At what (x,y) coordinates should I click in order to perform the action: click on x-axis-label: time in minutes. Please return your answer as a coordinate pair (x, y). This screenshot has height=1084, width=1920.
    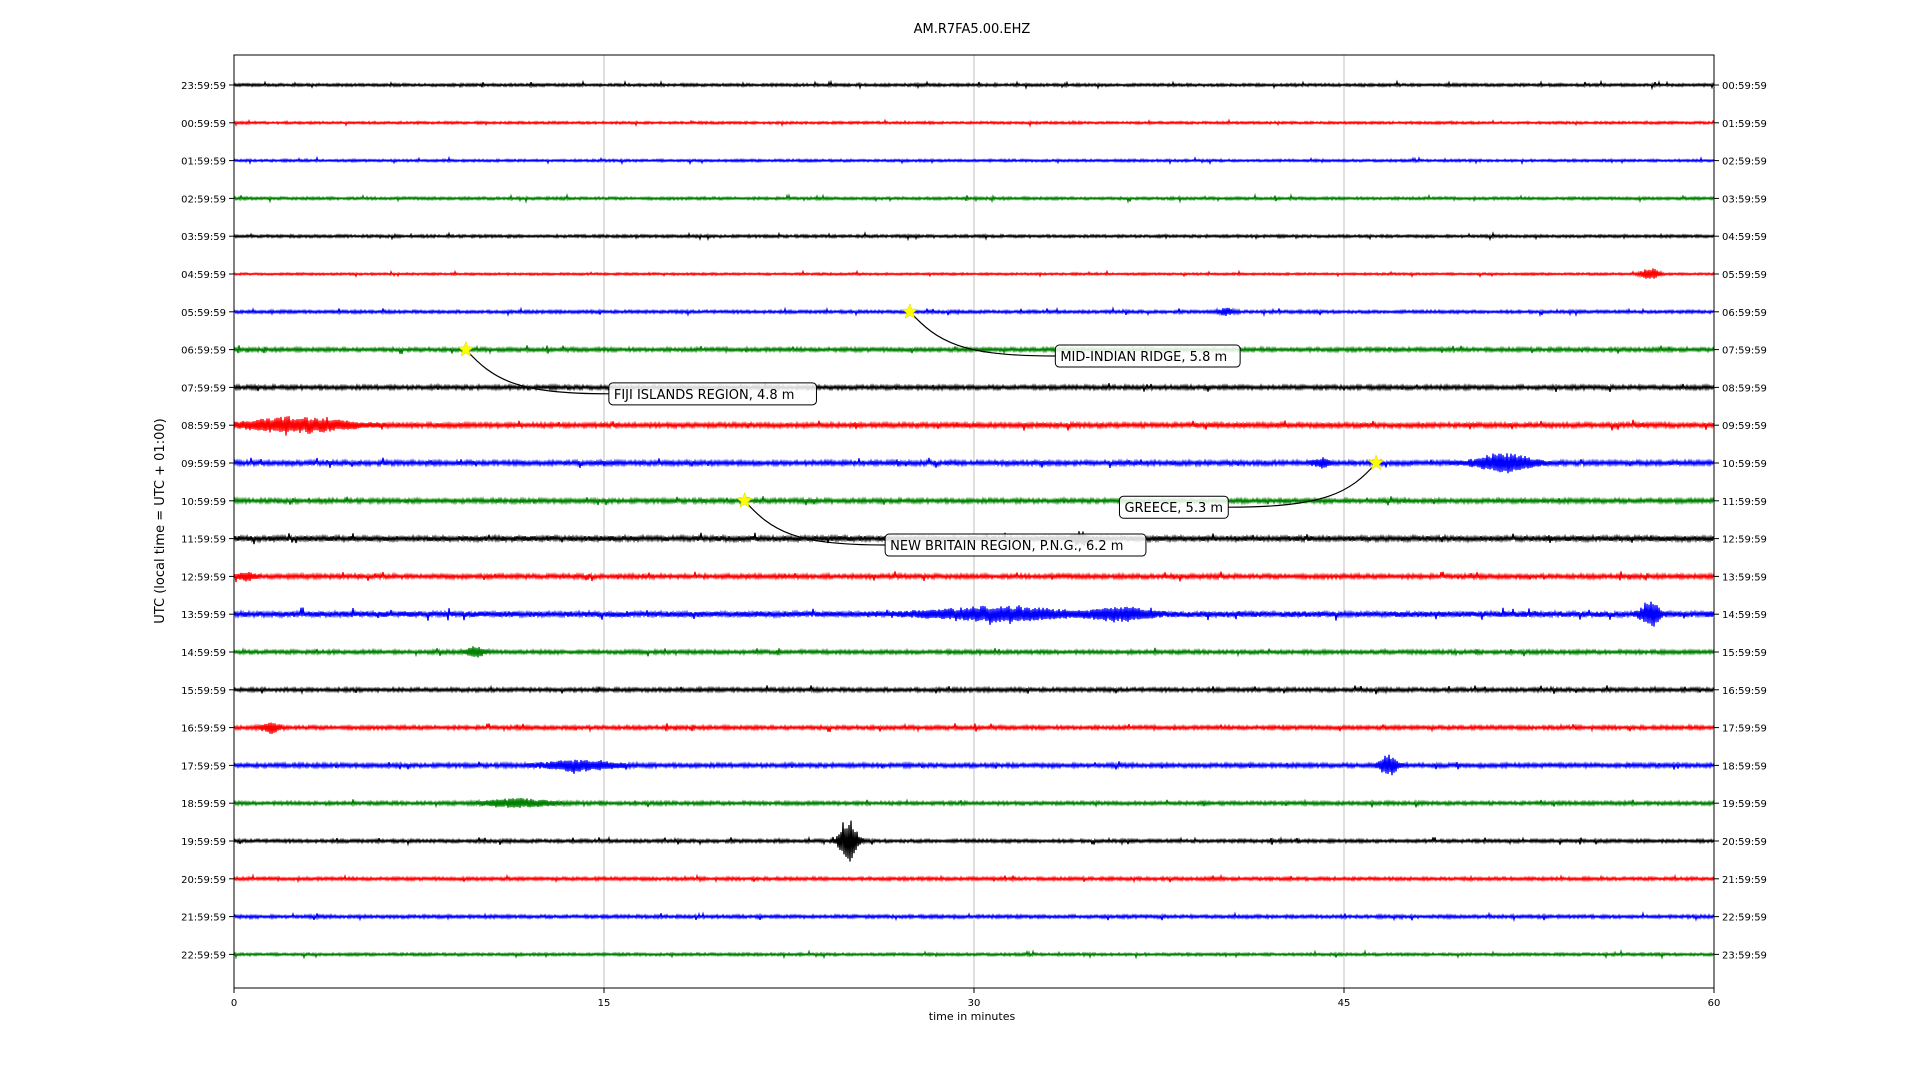
    Looking at the image, I should click on (972, 1016).